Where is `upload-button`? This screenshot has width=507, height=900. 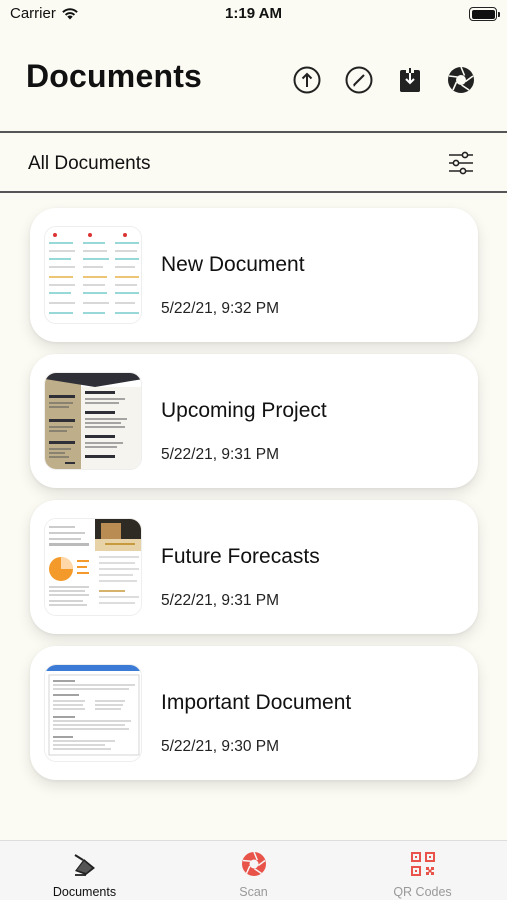
upload-button is located at coordinates (307, 80).